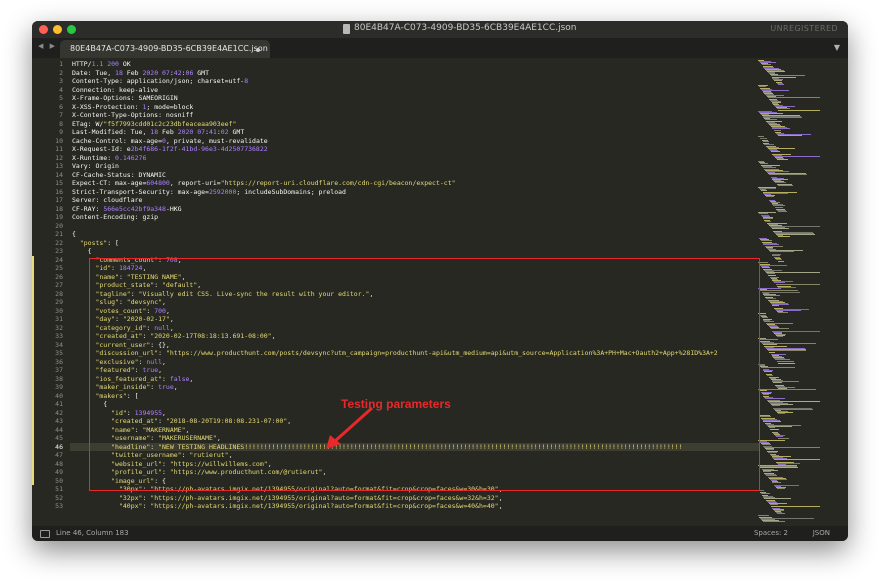  What do you see at coordinates (92, 533) in the screenshot?
I see `cursor-position: Line 46, Column 183` at bounding box center [92, 533].